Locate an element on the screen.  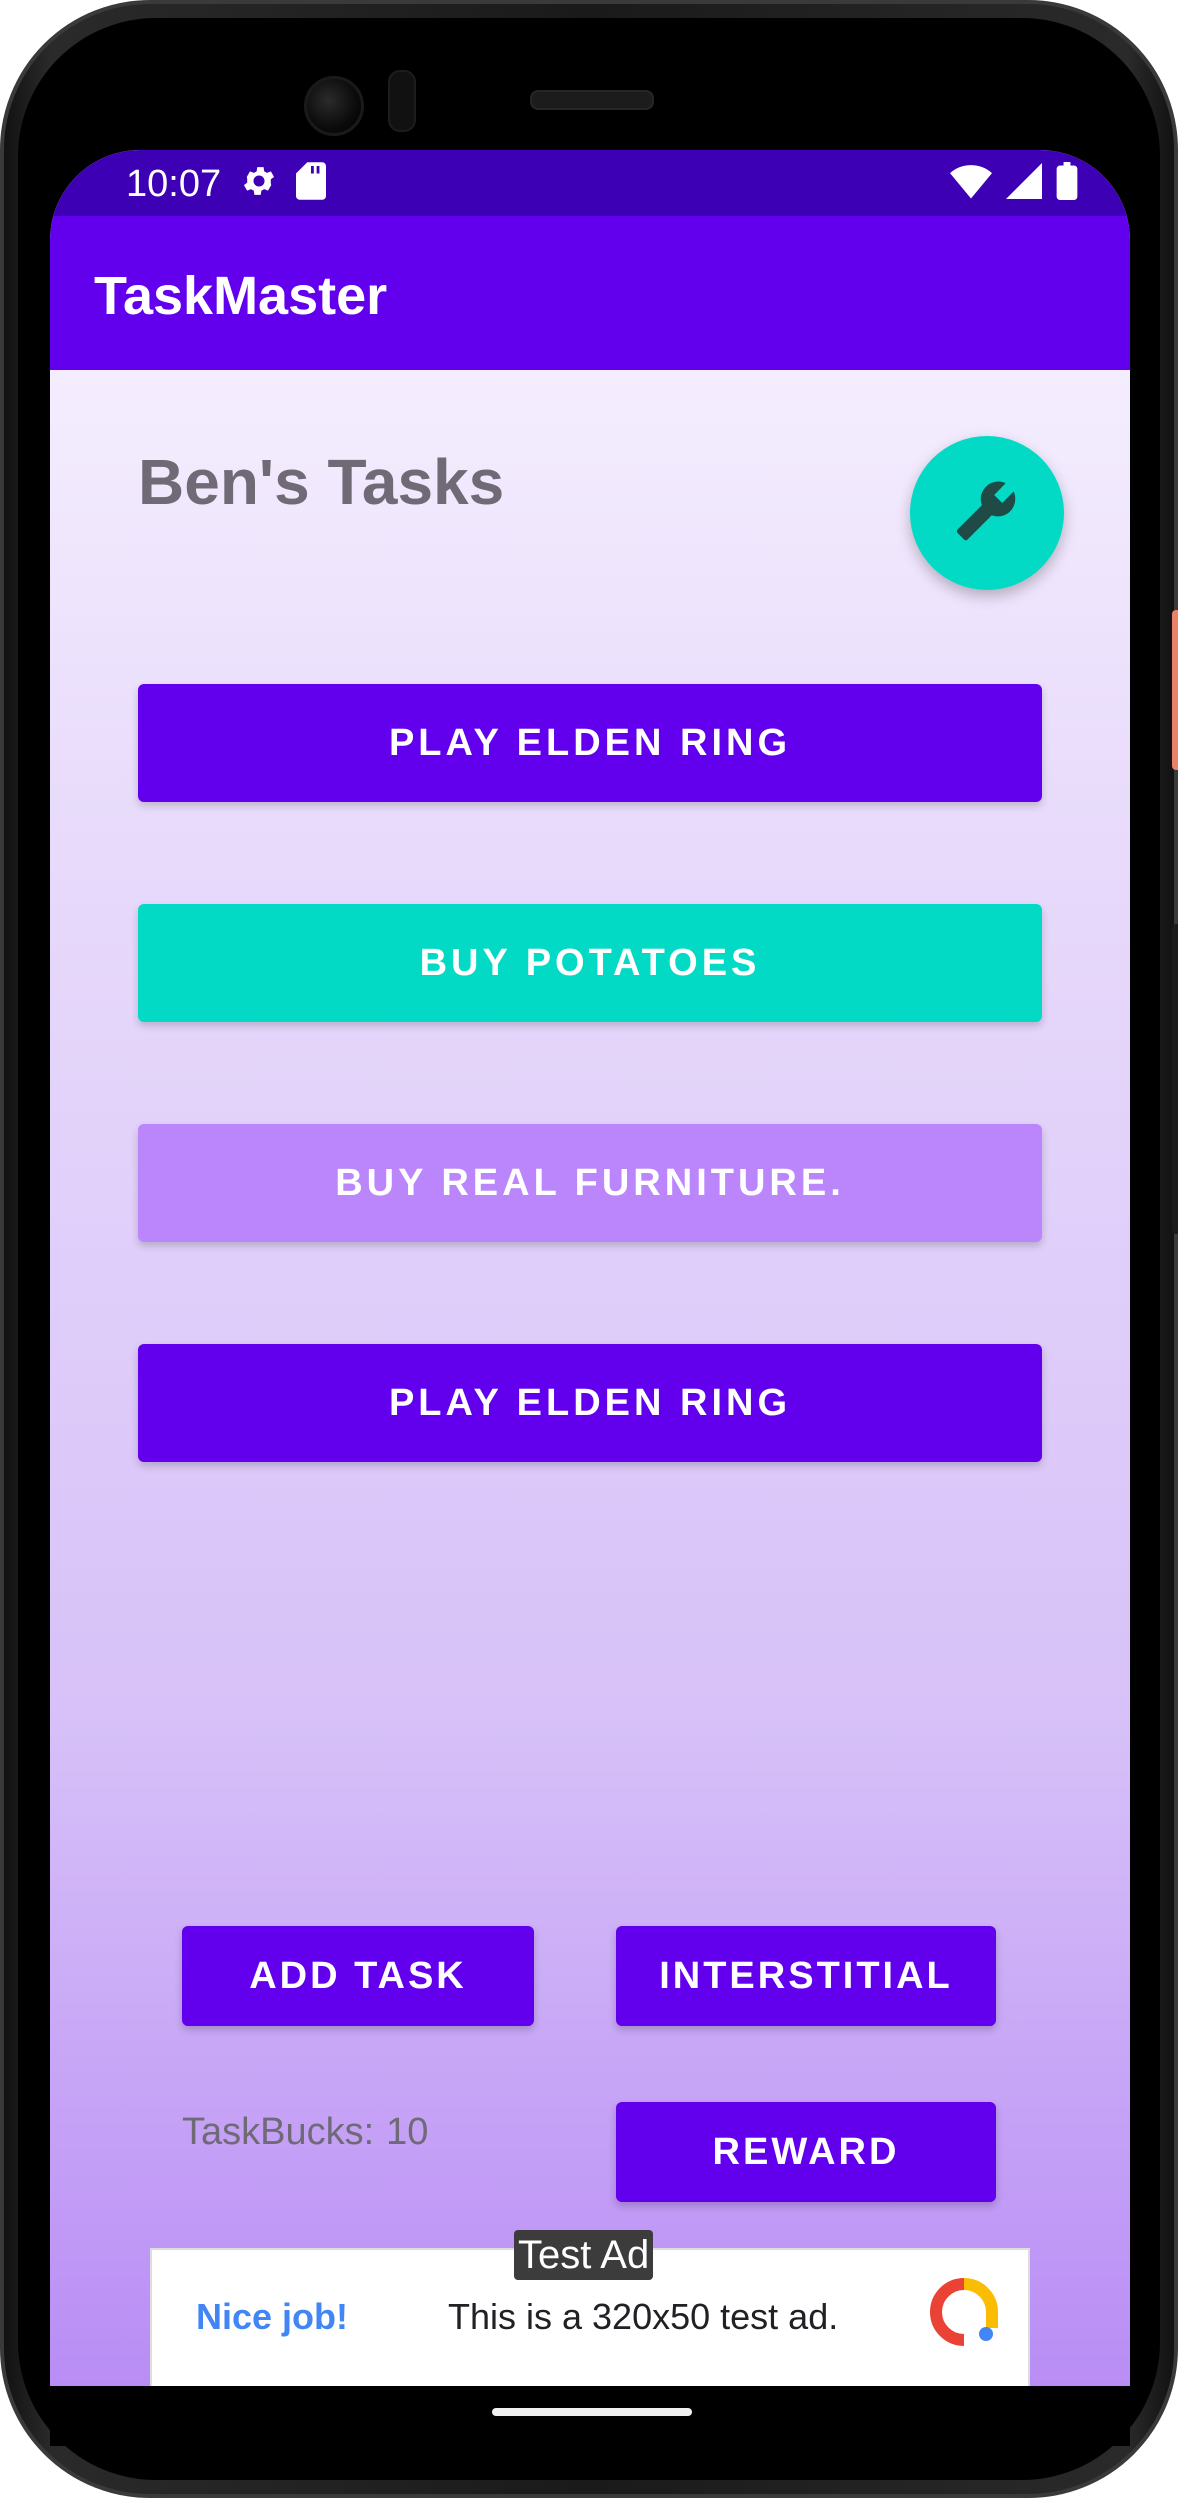
interstitial-button: INTERSTITIAL is located at coordinates (806, 1976).